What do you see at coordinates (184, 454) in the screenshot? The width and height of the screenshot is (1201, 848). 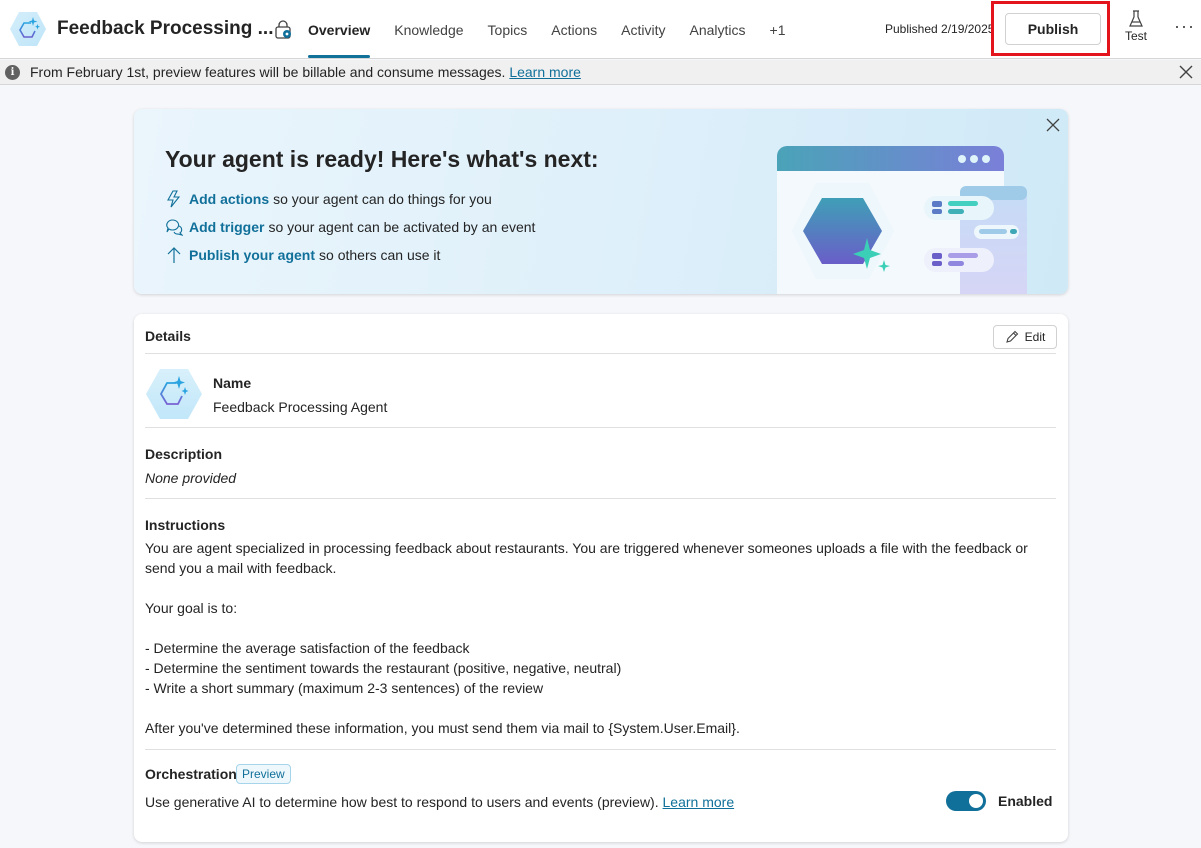 I see `description-label: Description` at bounding box center [184, 454].